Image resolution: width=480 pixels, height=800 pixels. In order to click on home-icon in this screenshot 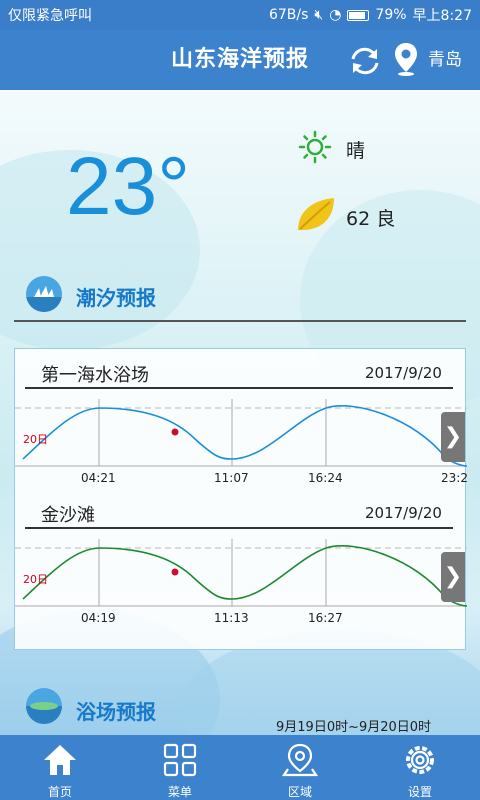, I will do `click(60, 760)`.